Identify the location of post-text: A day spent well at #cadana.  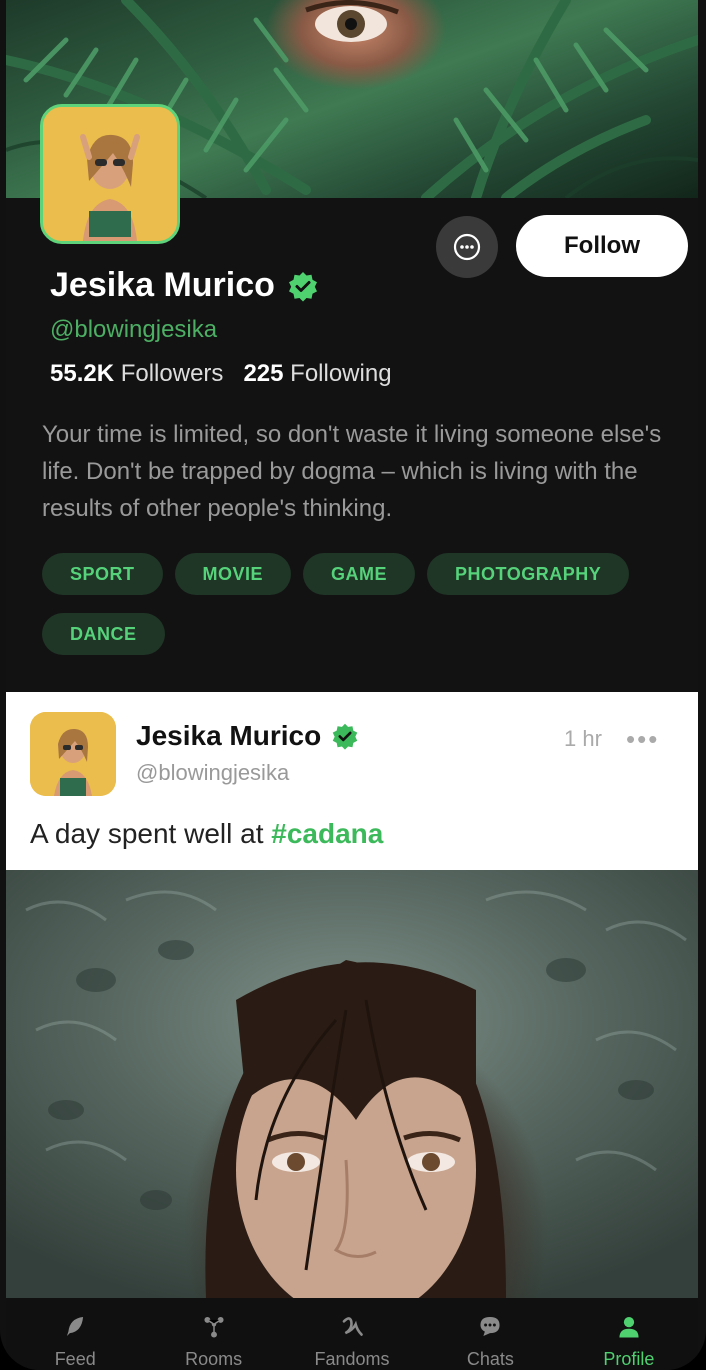
(206, 834).